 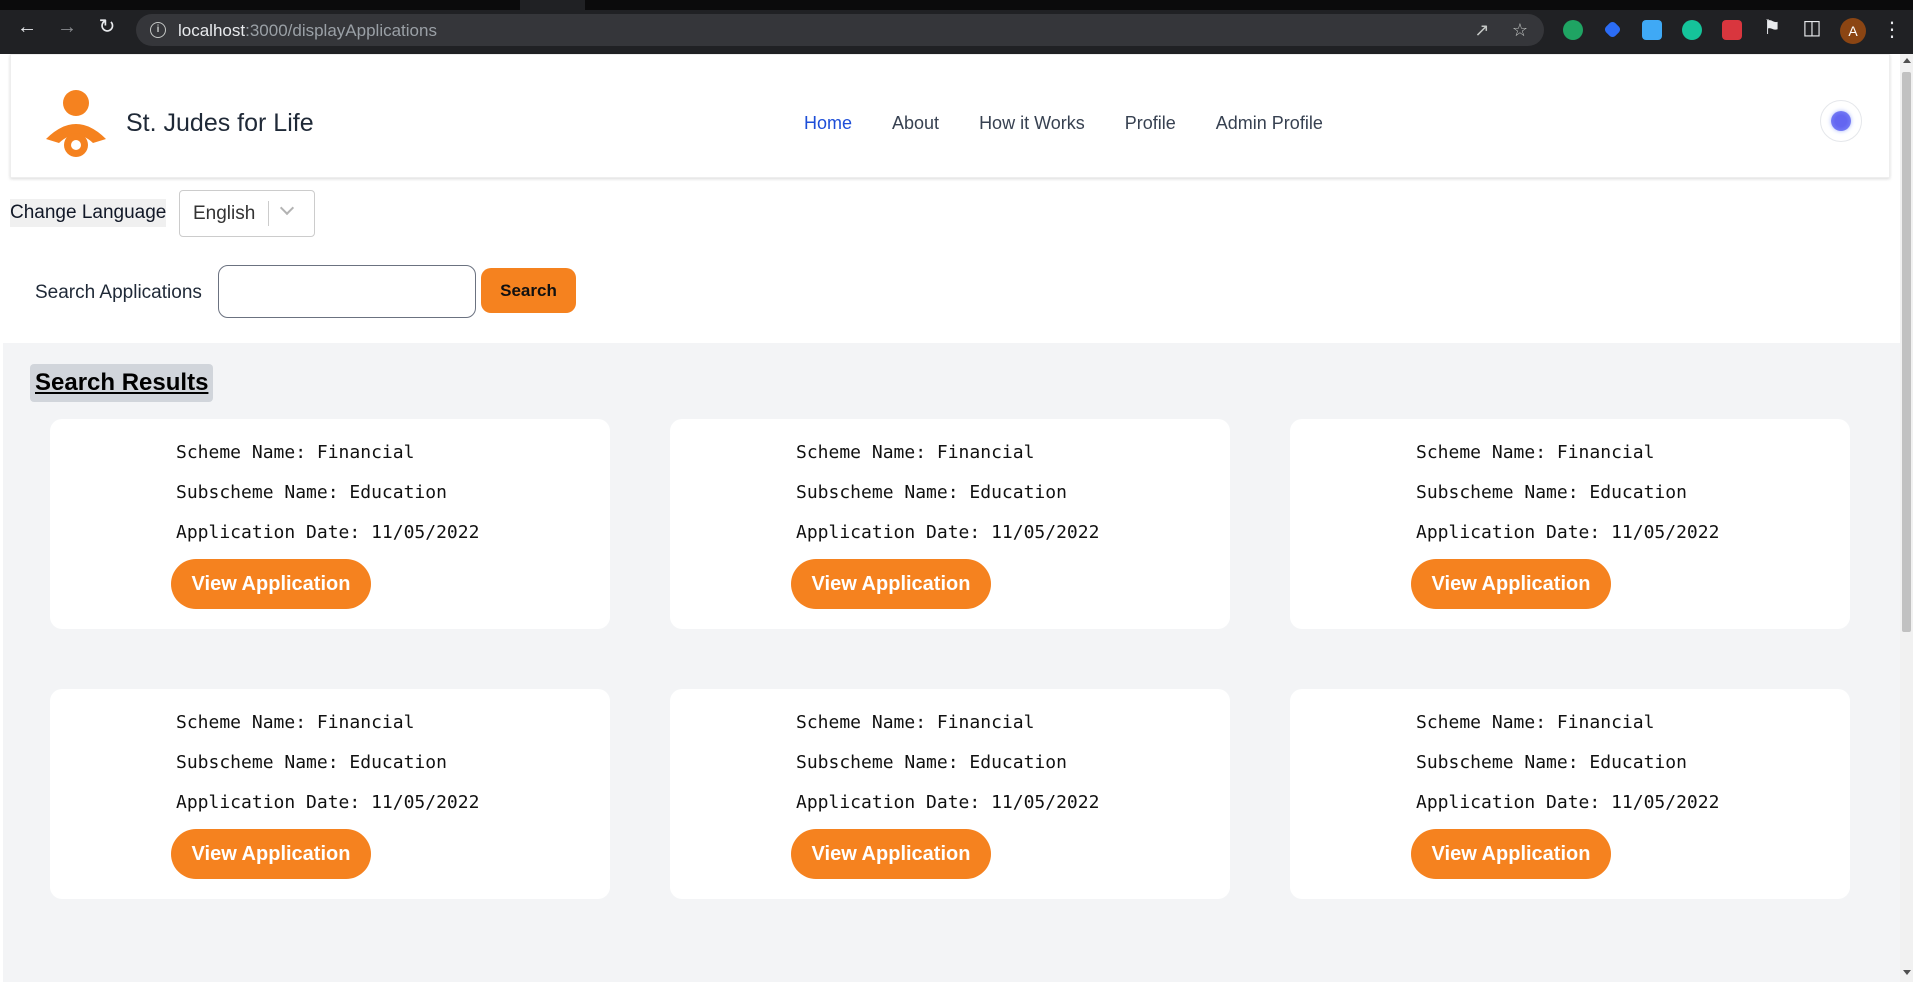 What do you see at coordinates (528, 290) in the screenshot?
I see `search-button: Search` at bounding box center [528, 290].